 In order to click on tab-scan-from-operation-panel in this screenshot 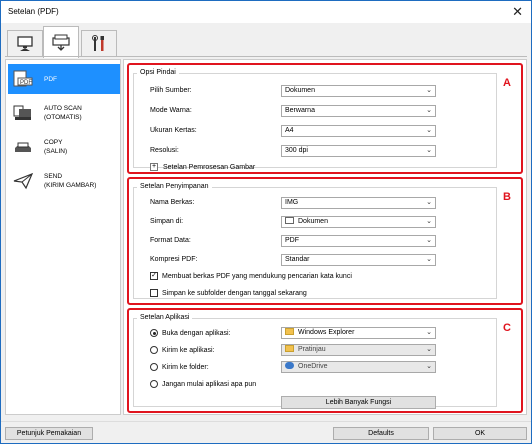, I will do `click(61, 42)`.